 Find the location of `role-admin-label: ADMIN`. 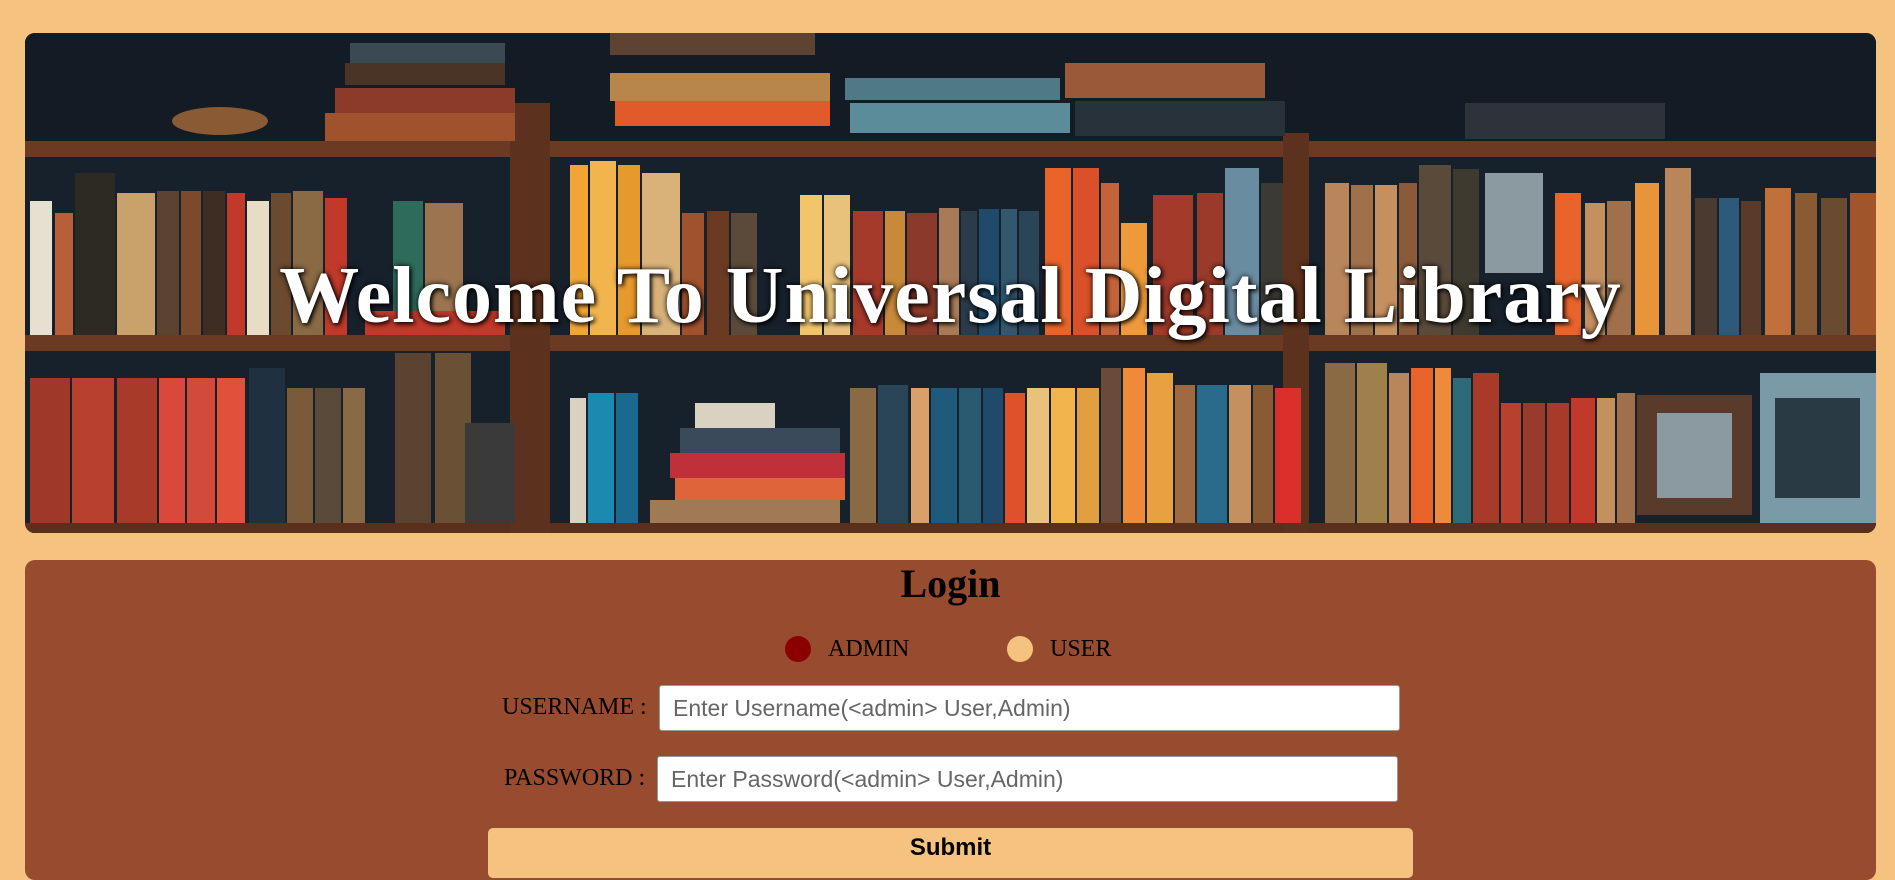

role-admin-label: ADMIN is located at coordinates (869, 648).